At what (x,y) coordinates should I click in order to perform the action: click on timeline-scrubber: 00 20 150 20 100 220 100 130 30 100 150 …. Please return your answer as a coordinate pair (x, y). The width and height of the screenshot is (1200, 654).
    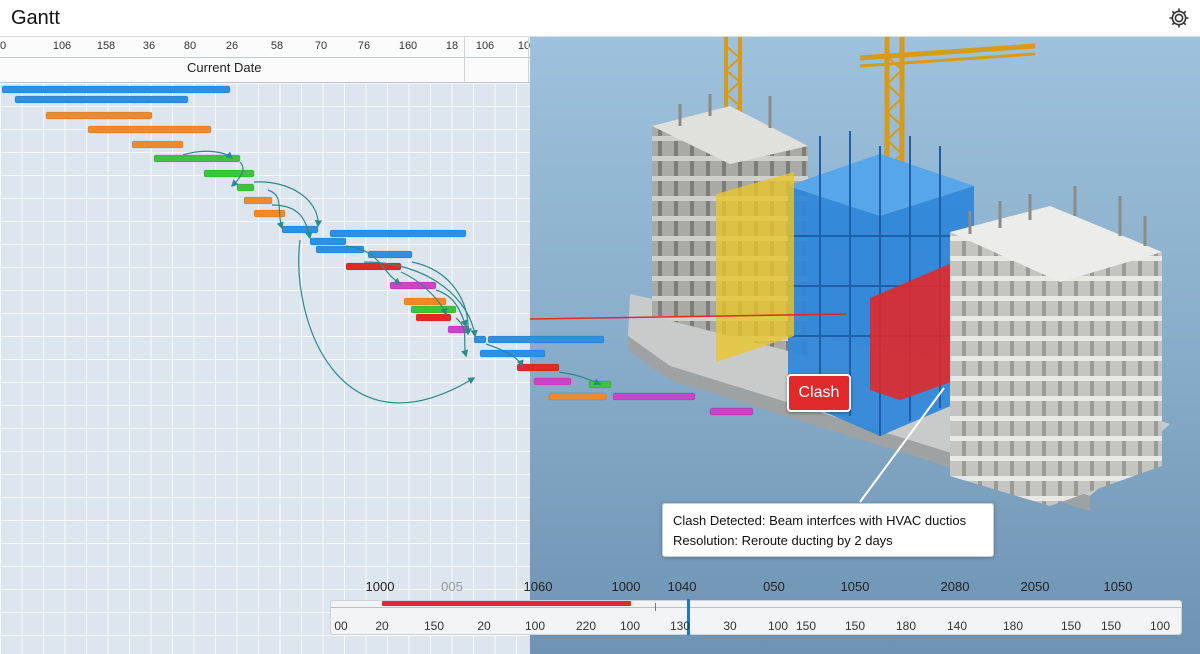
    Looking at the image, I should click on (756, 617).